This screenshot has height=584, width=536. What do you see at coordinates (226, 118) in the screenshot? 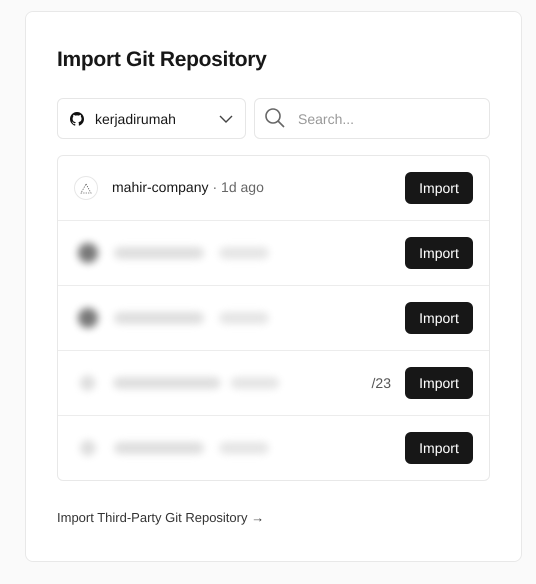
I see `chevron-down-icon` at bounding box center [226, 118].